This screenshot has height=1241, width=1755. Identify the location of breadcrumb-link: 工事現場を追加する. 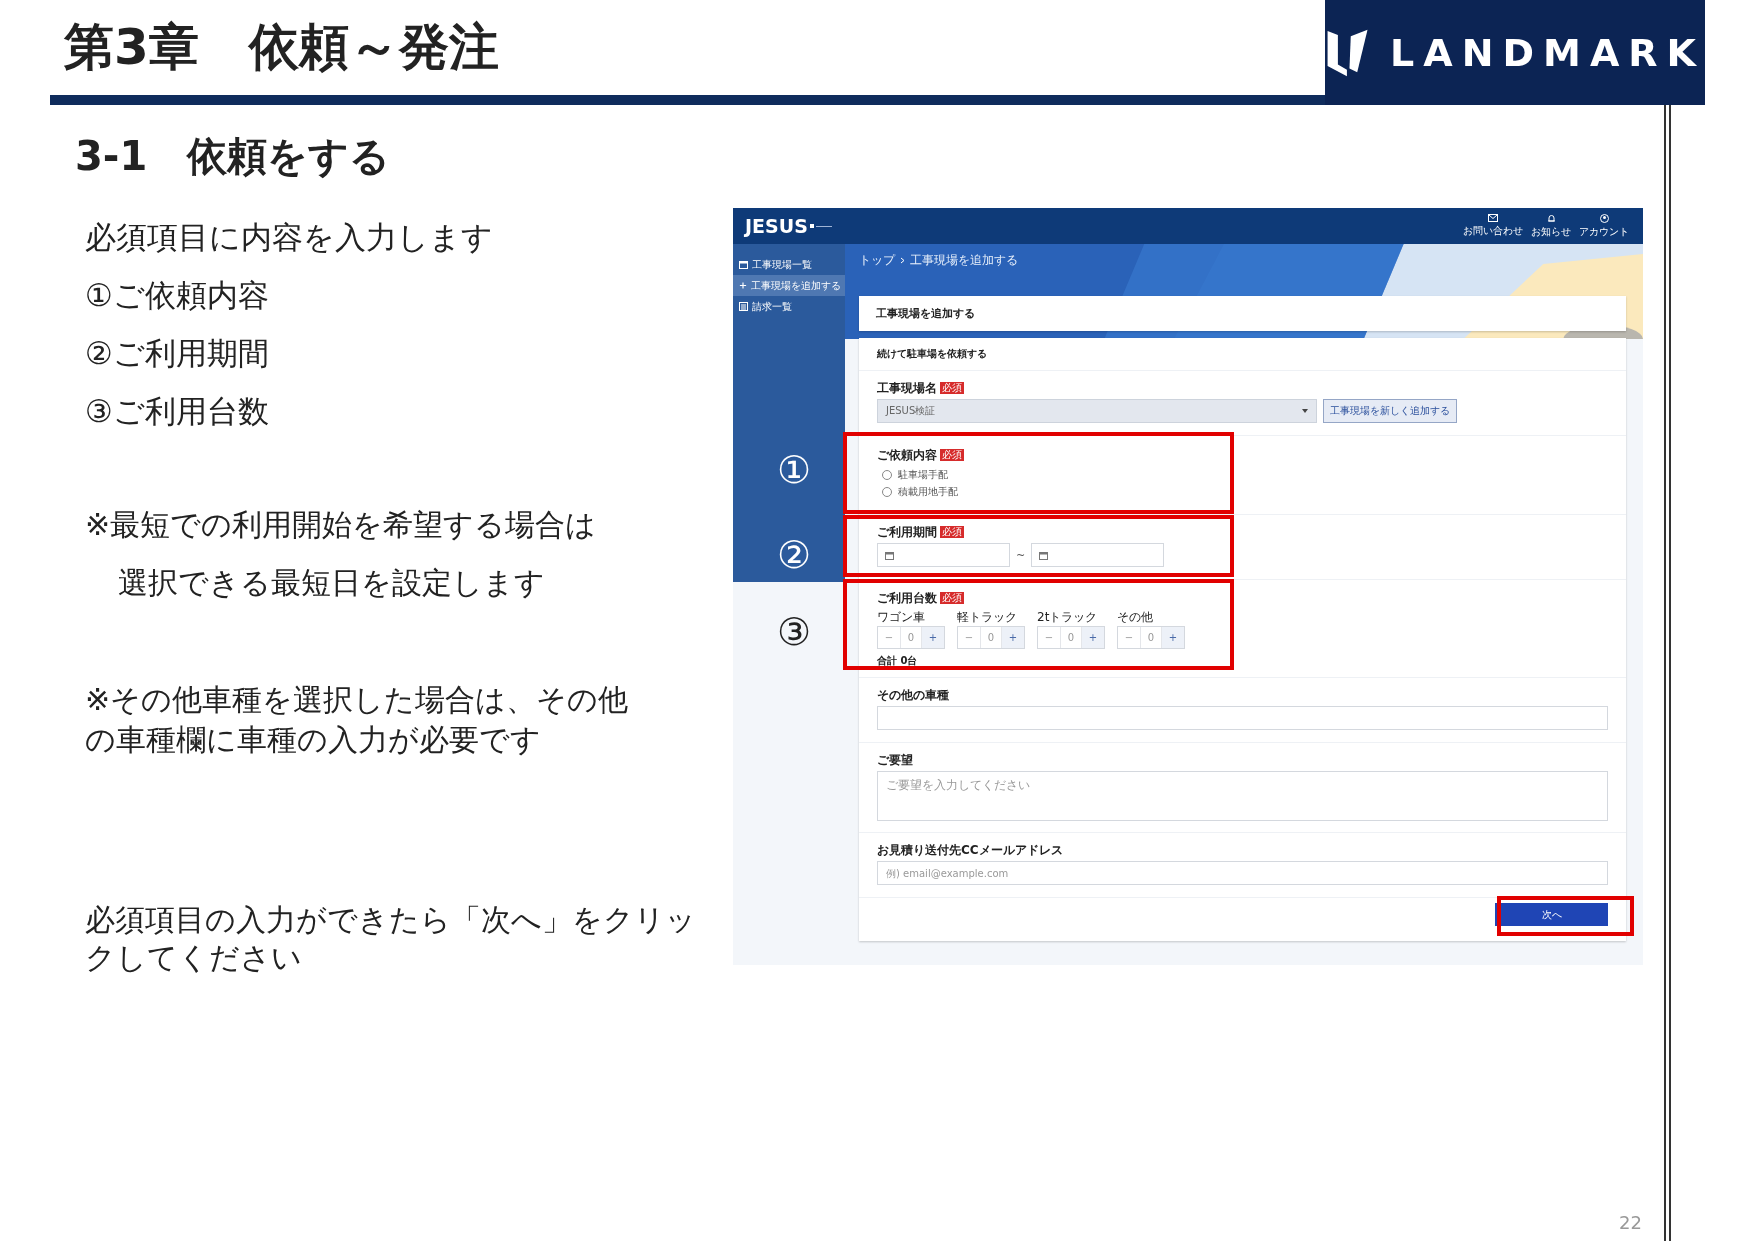
(964, 260).